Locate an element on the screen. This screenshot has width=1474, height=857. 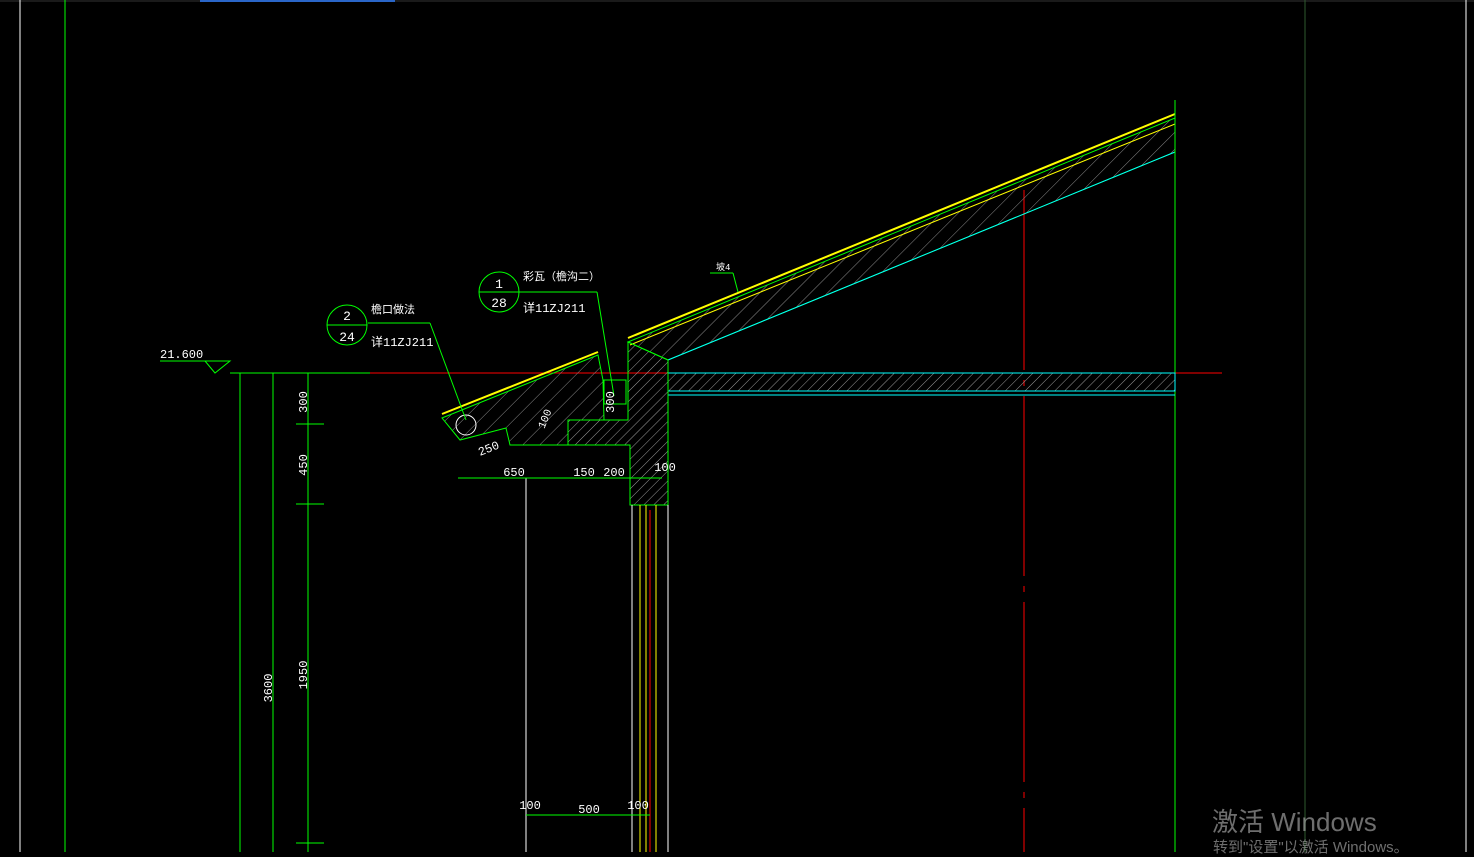
callout-2-ref: 详11ZJ211 is located at coordinates (402, 342).